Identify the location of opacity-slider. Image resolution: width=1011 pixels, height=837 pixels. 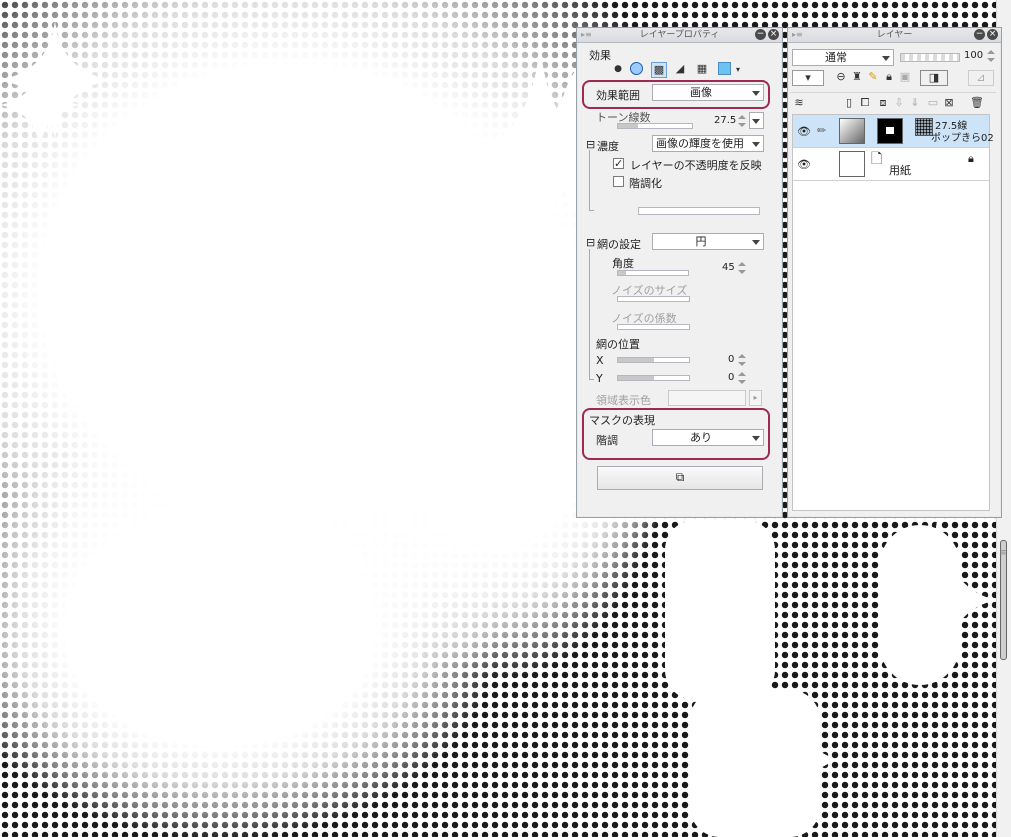
(930, 57).